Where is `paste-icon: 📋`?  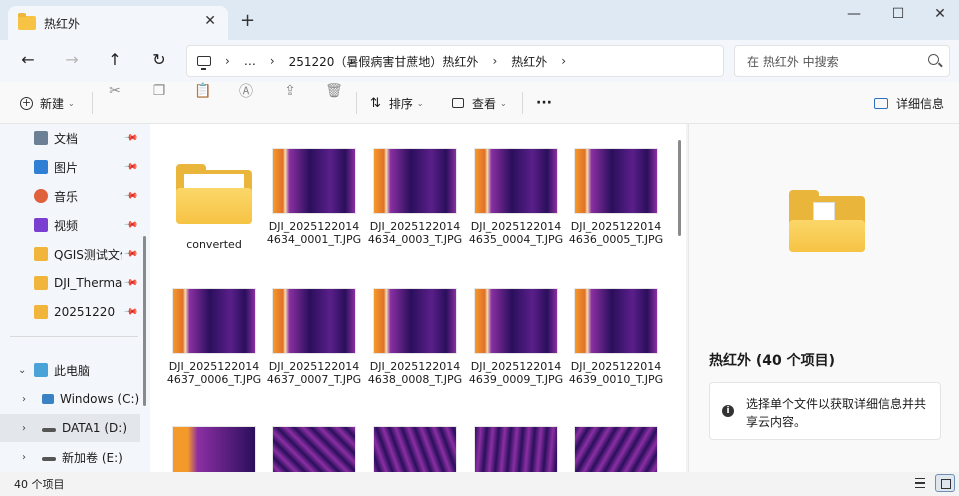 paste-icon: 📋 is located at coordinates (203, 91).